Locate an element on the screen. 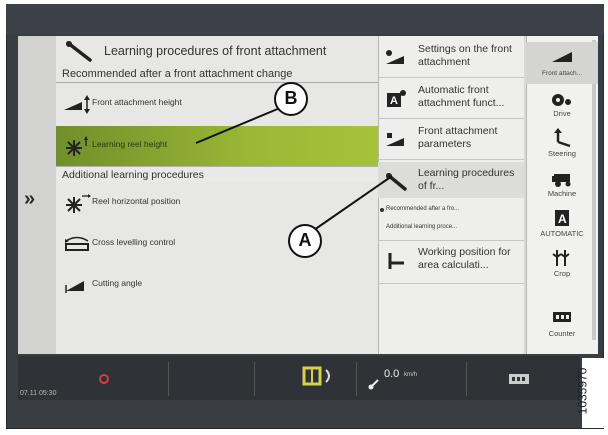 The width and height of the screenshot is (608, 435). list-item-label: Front attachment height is located at coordinates (137, 102).